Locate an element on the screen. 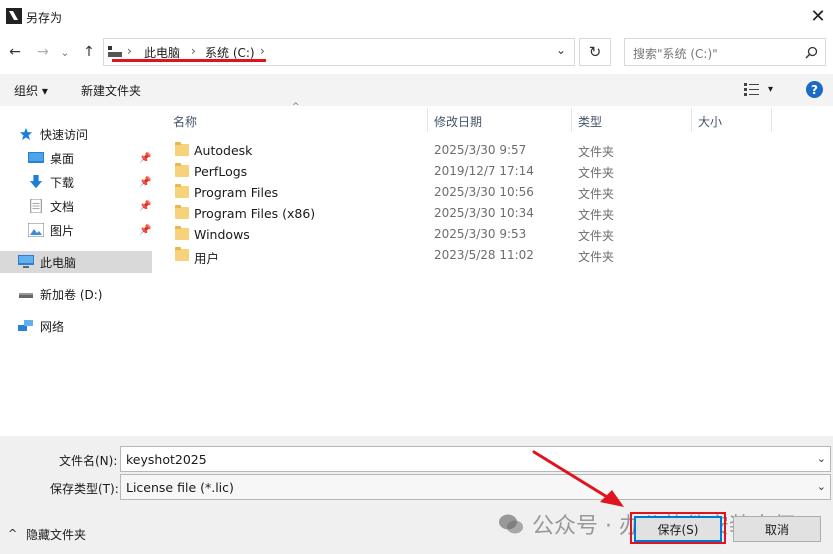 The image size is (833, 554). search-placeholder: 搜索"系统 (C:)" is located at coordinates (675, 54).